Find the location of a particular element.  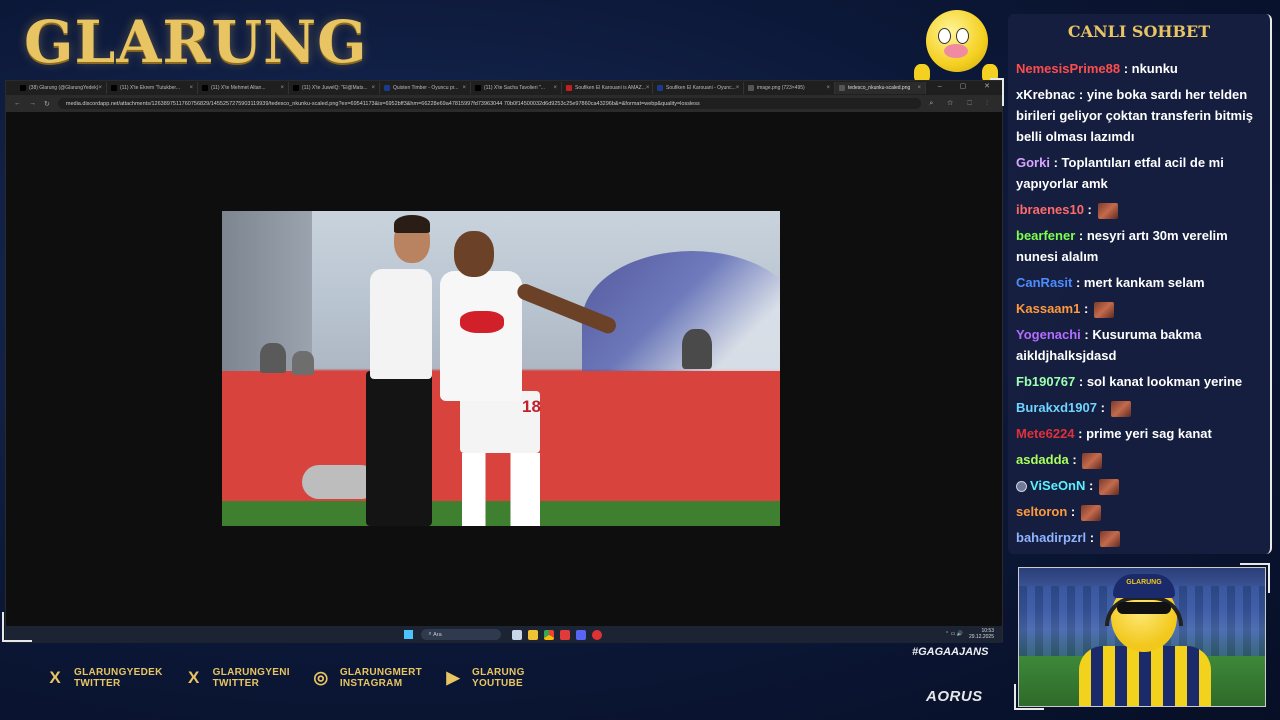

taskbar-search-placeholder: Ara is located at coordinates (437, 634).